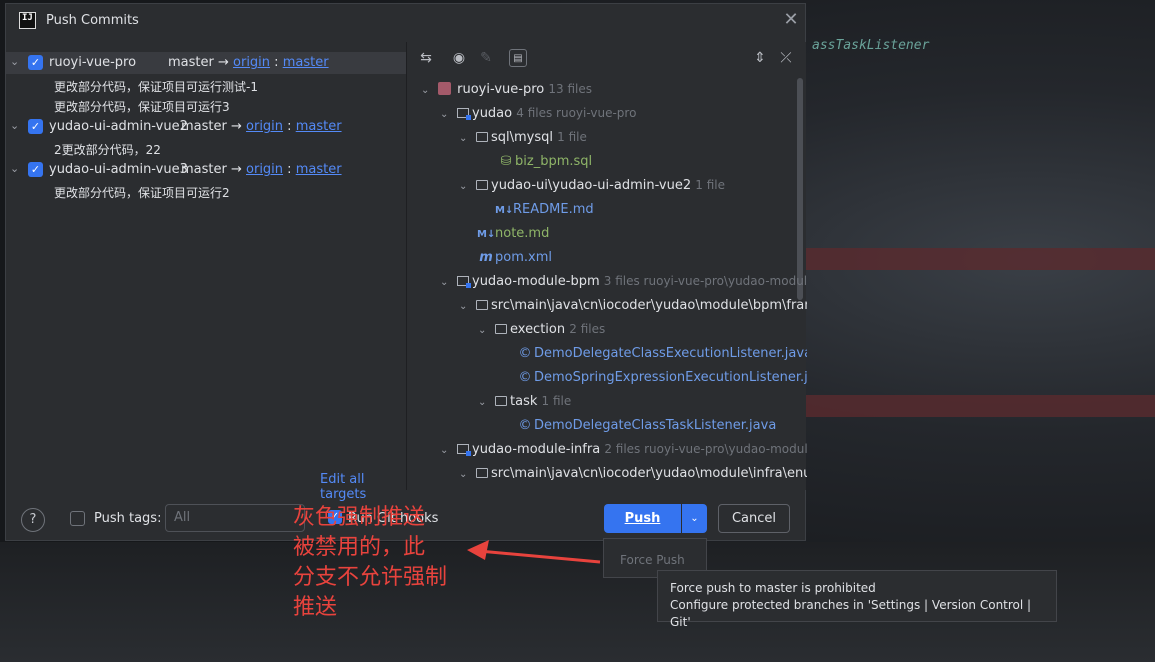 The width and height of the screenshot is (1155, 662). Describe the element at coordinates (524, 405) in the screenshot. I see `tree-node-folder: ⌄ task 1 file` at that location.